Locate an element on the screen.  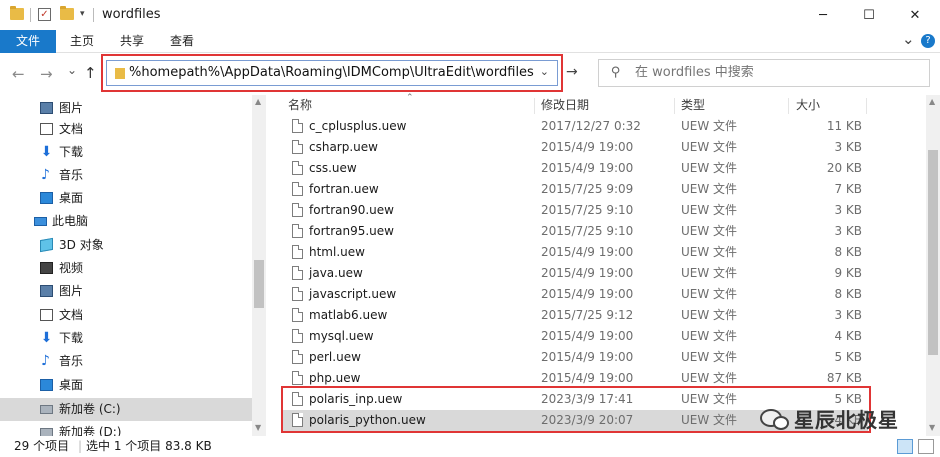
go-button: → is located at coordinates (572, 72).